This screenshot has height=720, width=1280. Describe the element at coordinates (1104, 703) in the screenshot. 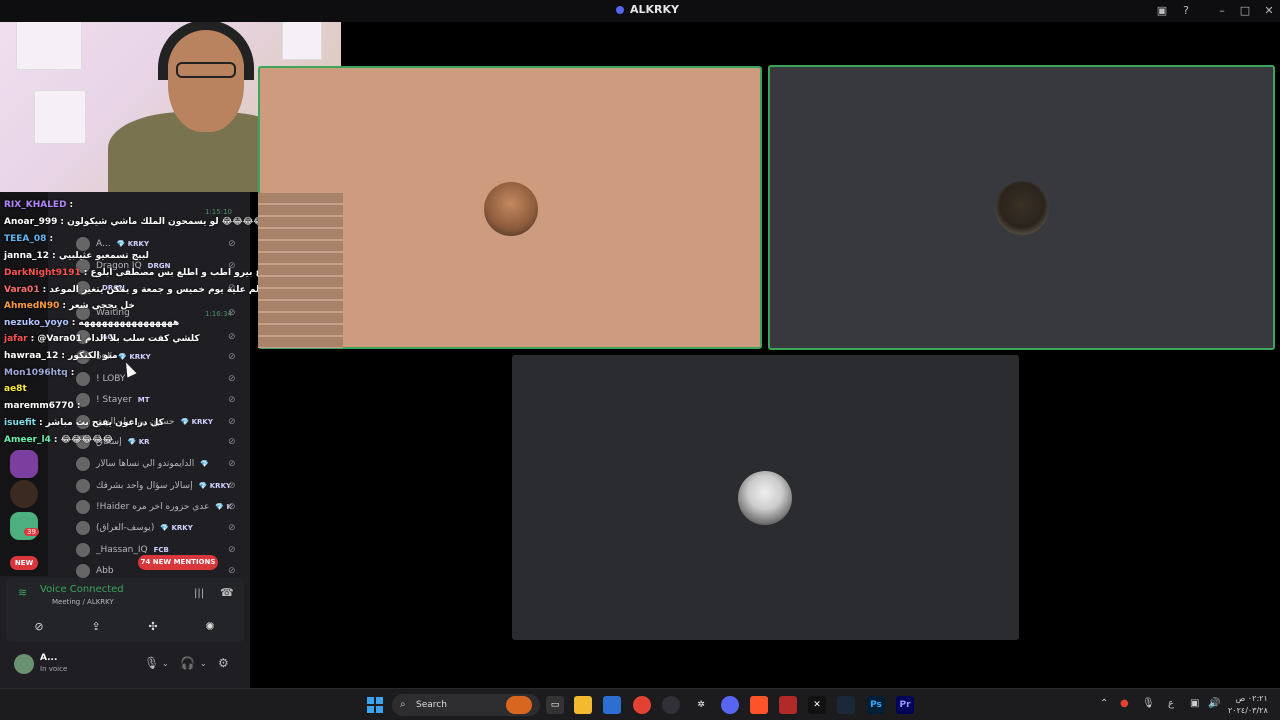

I see `chevron-up-icon: ⌃` at that location.